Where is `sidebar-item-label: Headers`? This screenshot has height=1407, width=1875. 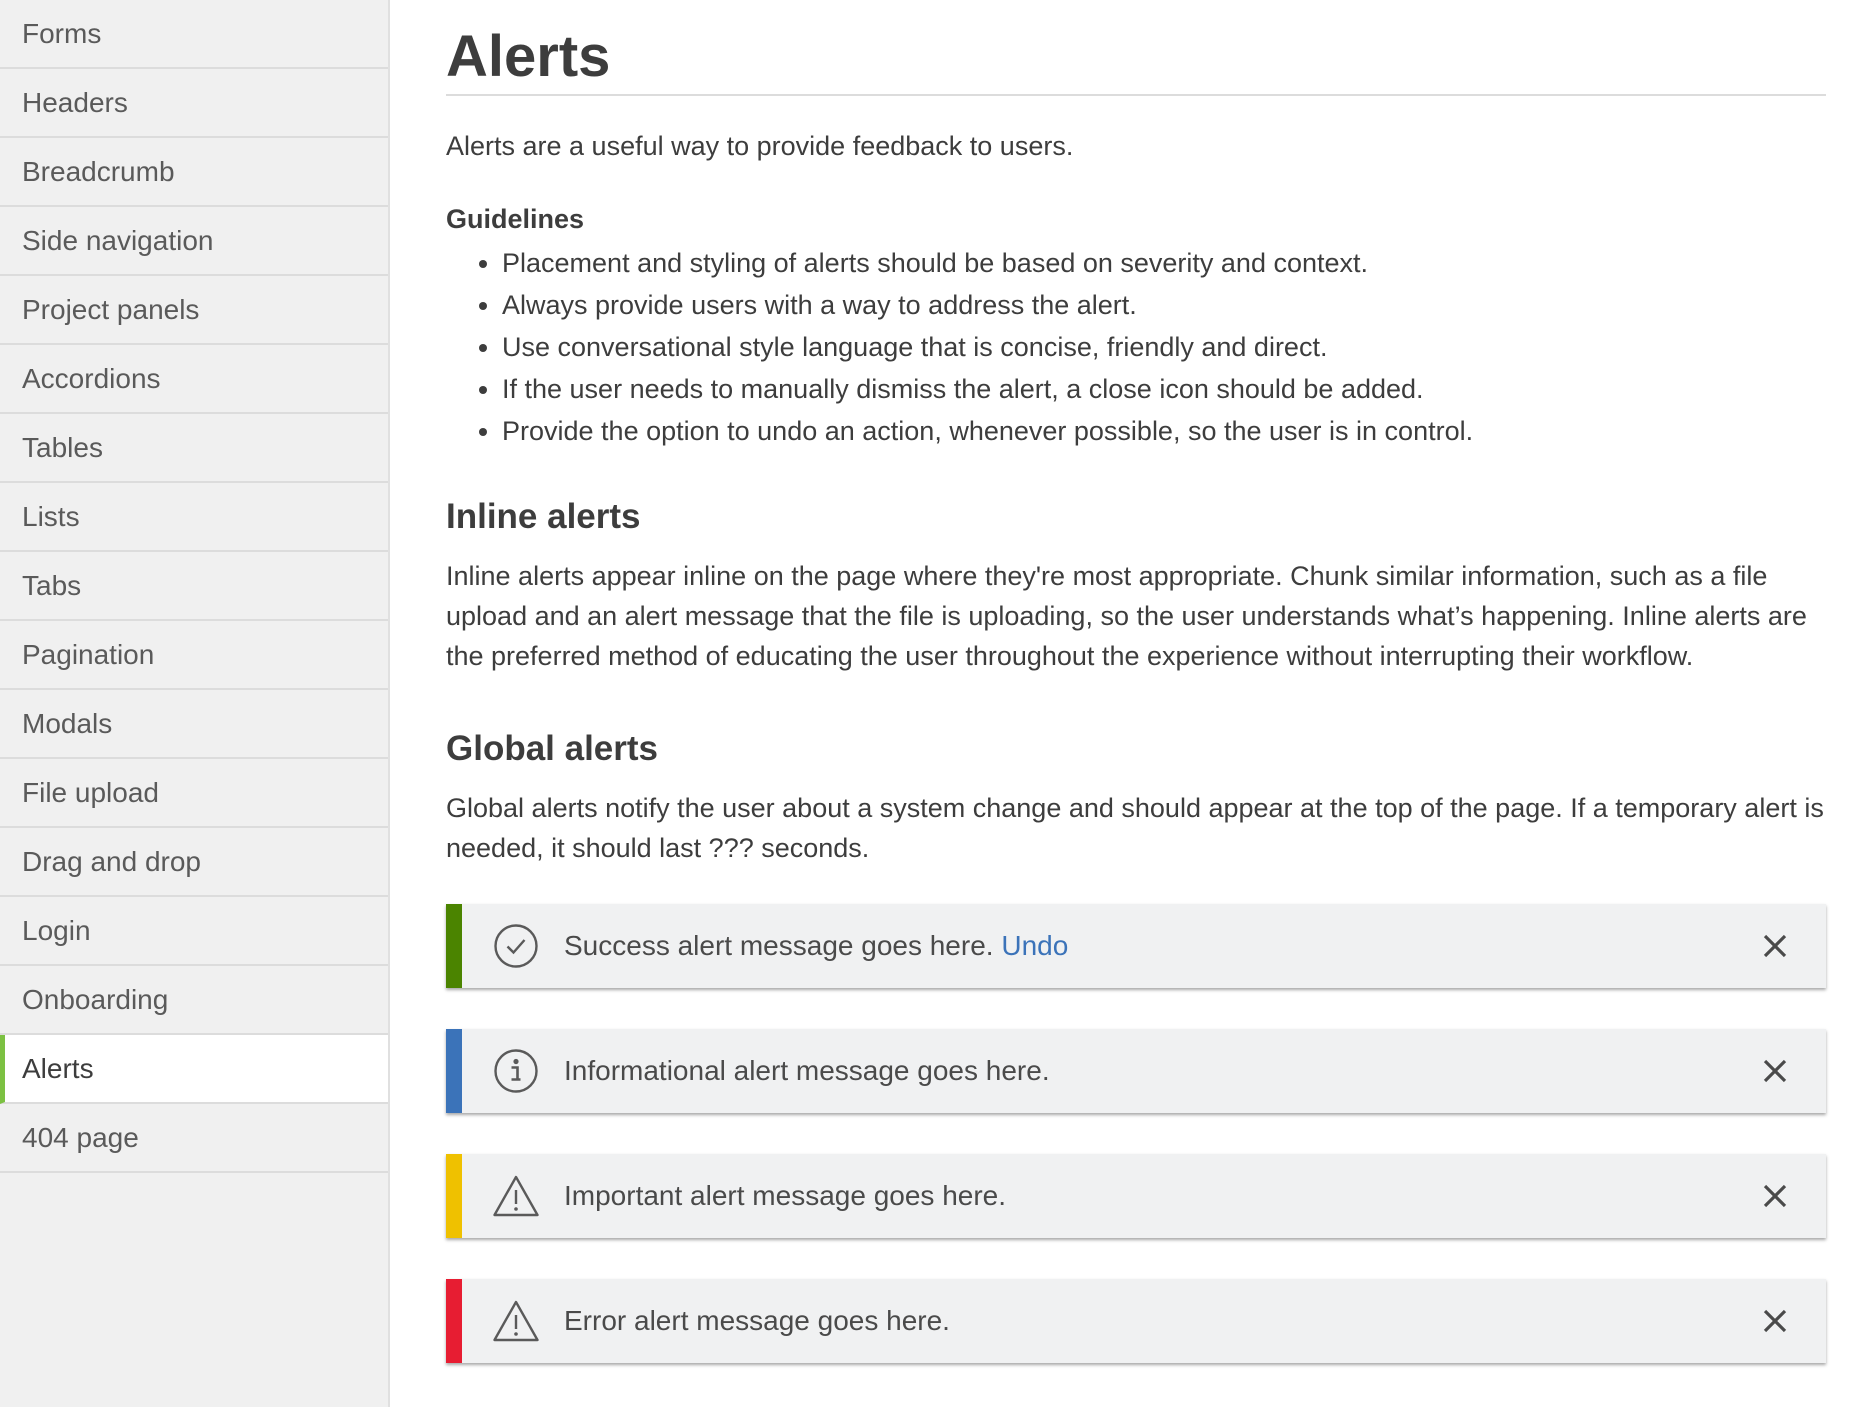
sidebar-item-label: Headers is located at coordinates (75, 102).